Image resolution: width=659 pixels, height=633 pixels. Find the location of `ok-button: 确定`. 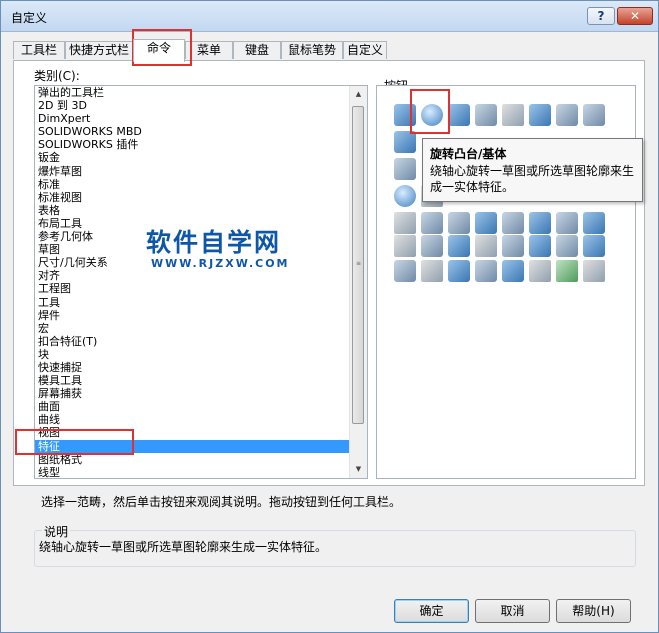

ok-button: 确定 is located at coordinates (431, 611).